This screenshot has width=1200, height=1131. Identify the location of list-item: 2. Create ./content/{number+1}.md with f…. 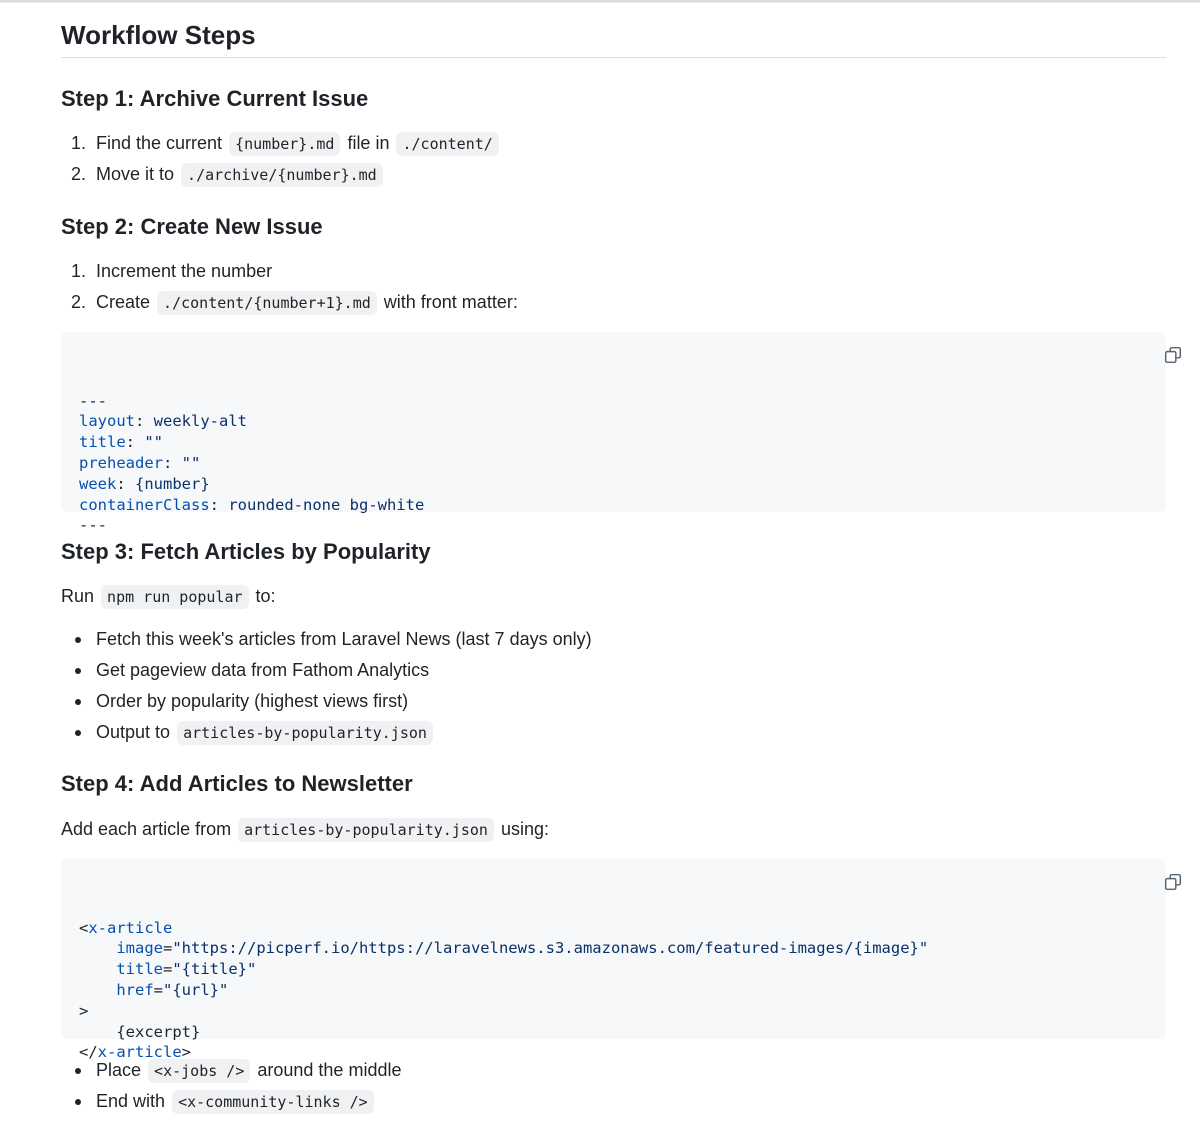
(289, 303).